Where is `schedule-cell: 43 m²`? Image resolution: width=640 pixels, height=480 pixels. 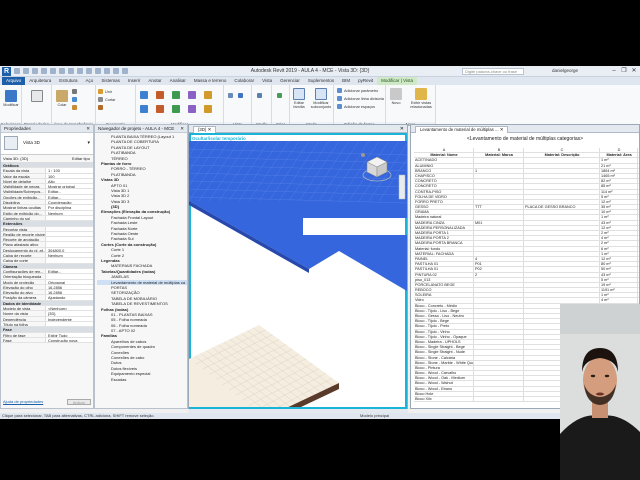
schedule-cell: 43 m² is located at coordinates (619, 222).